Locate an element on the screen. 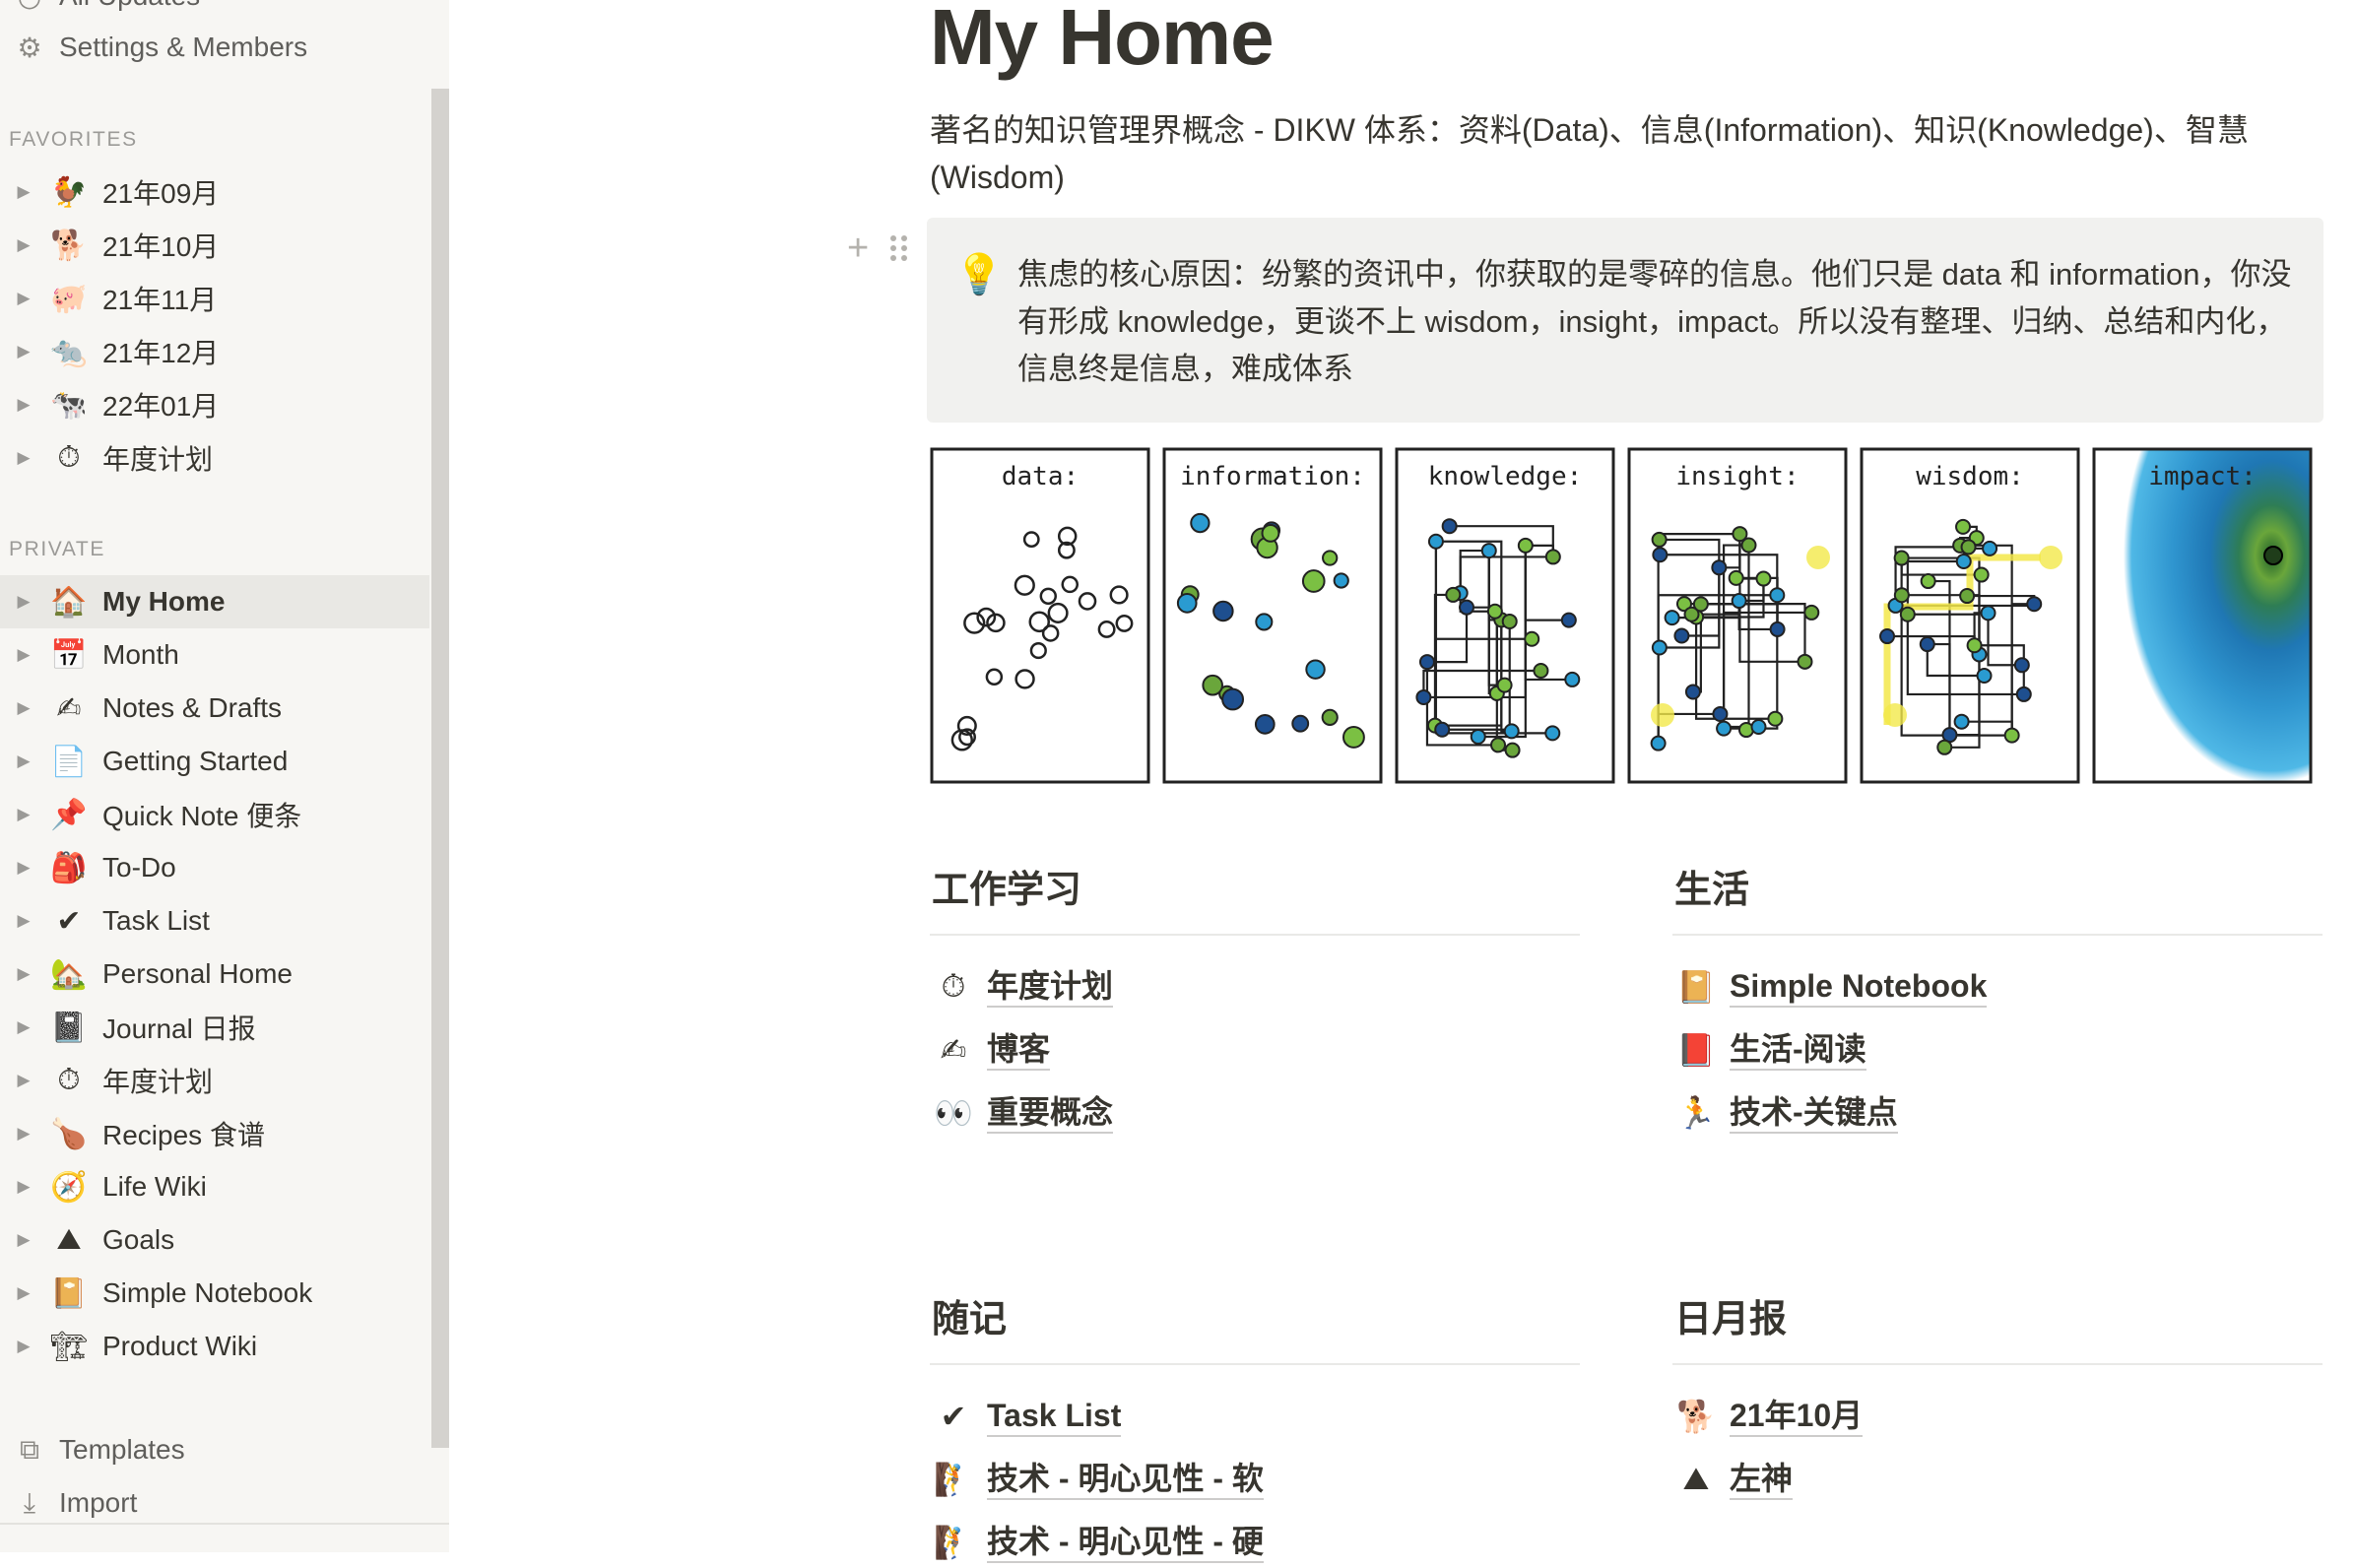 Image resolution: width=2356 pixels, height=1568 pixels. sidebar-item-label: Personal Home is located at coordinates (197, 974).